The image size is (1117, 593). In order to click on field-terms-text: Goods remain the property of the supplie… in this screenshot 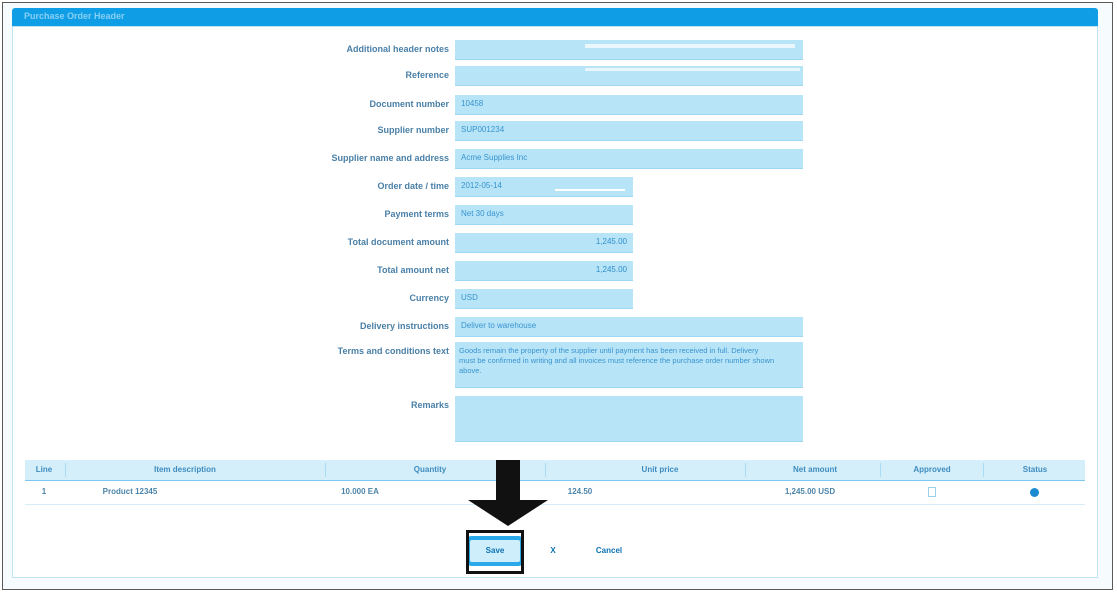, I will do `click(629, 365)`.